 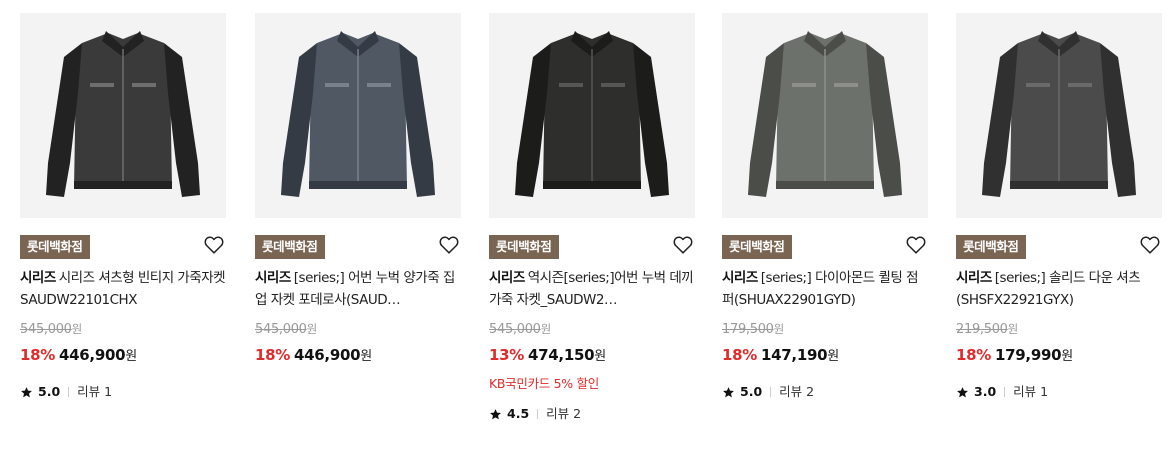 What do you see at coordinates (1028, 355) in the screenshot?
I see `sale-price-value: 179,990` at bounding box center [1028, 355].